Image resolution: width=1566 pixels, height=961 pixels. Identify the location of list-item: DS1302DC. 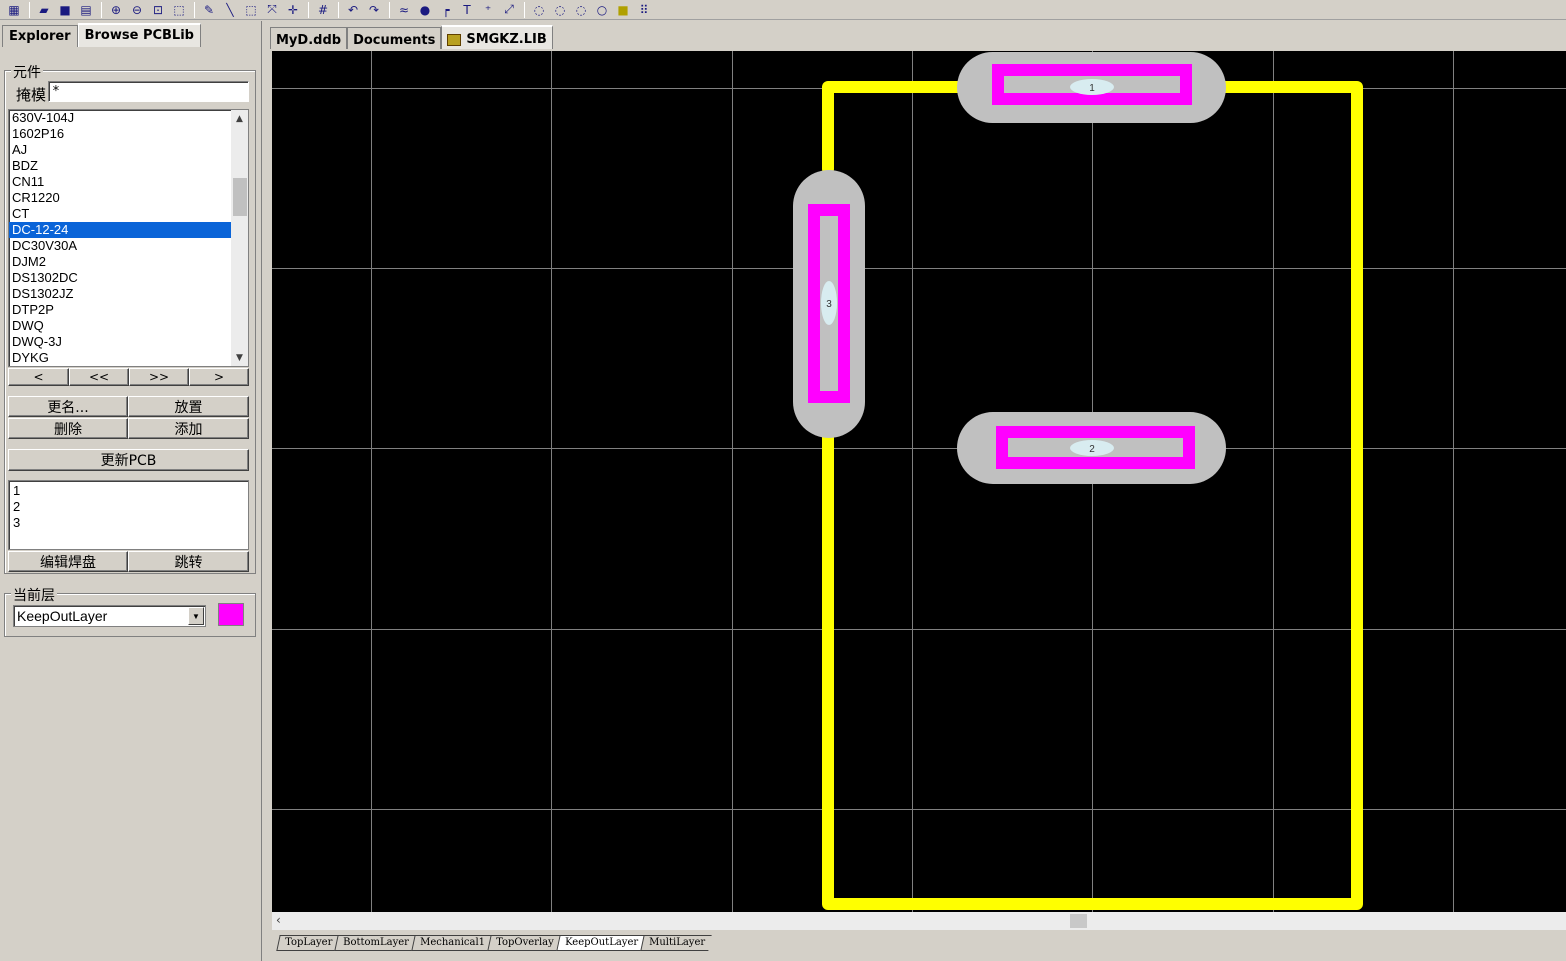
(120, 278).